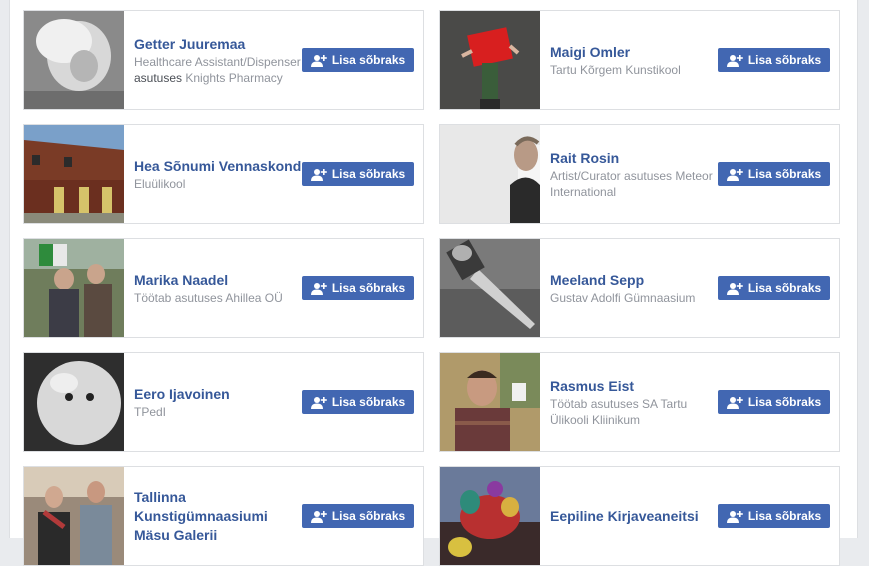 This screenshot has width=869, height=566. What do you see at coordinates (634, 280) in the screenshot?
I see `profile-name: Meeland Sepp` at bounding box center [634, 280].